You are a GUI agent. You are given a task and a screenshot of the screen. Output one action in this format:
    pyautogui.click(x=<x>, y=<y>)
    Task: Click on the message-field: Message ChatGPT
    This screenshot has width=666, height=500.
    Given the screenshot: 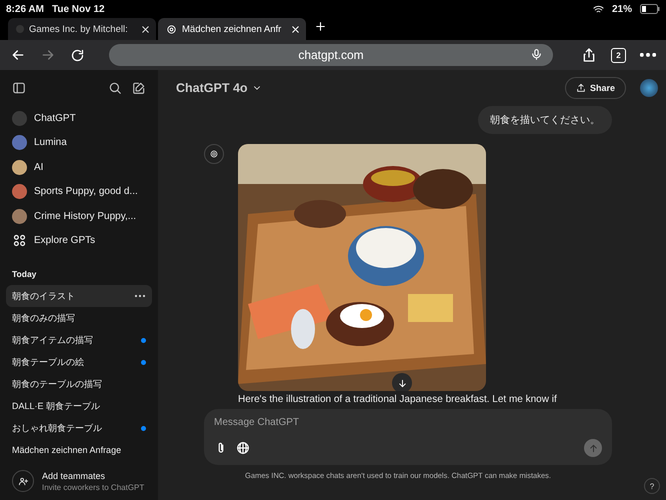 What is the action you would take?
    pyautogui.click(x=408, y=422)
    